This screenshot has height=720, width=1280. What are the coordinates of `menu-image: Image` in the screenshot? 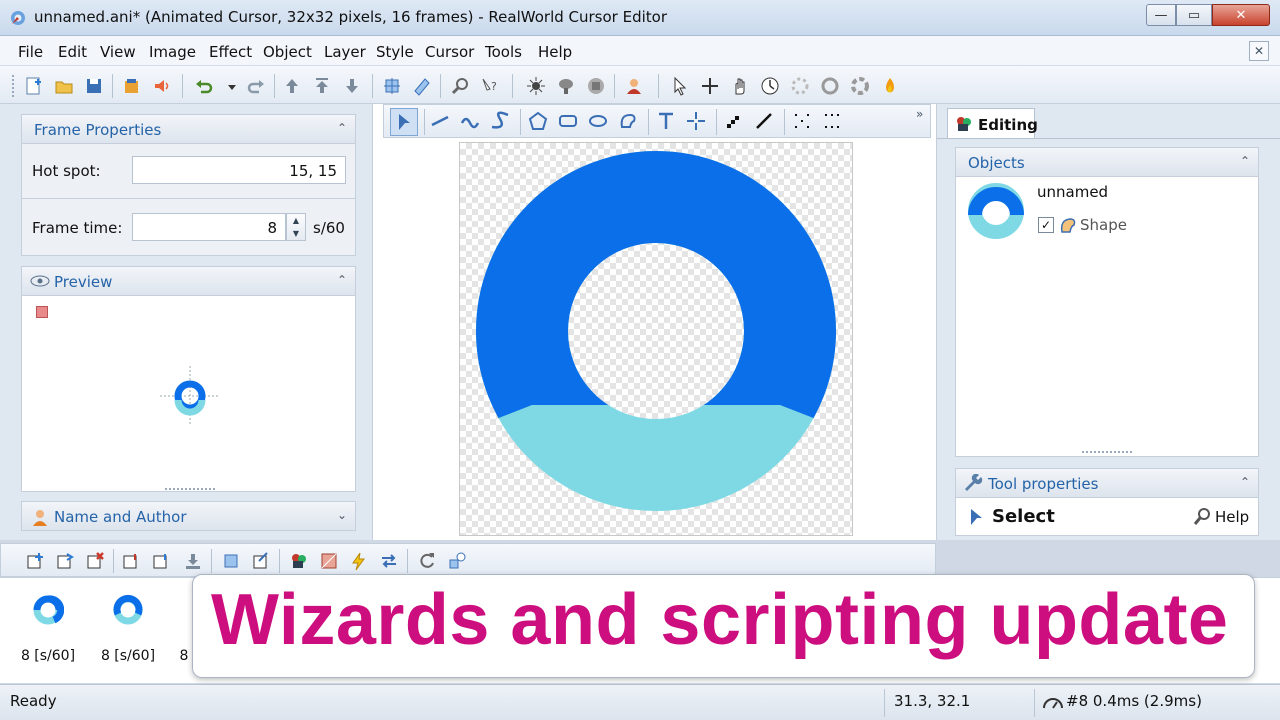 It's located at (172, 52).